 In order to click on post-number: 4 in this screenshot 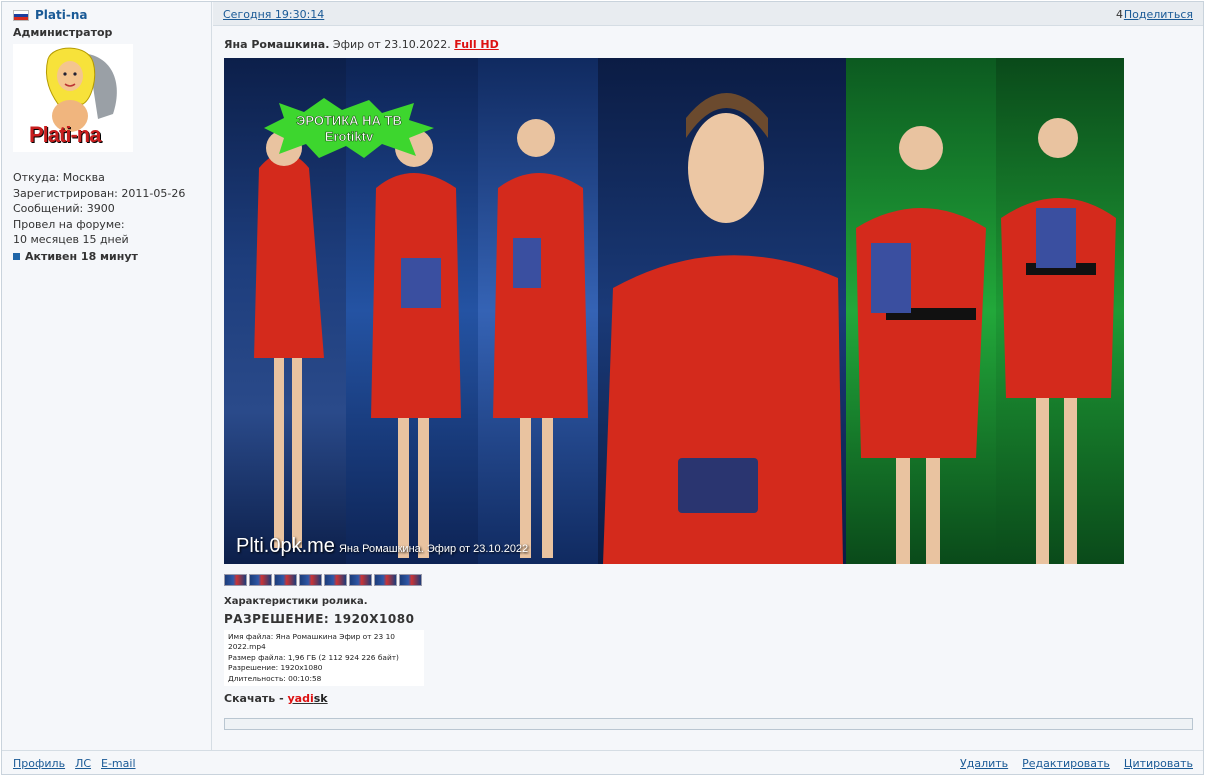, I will do `click(1119, 14)`.